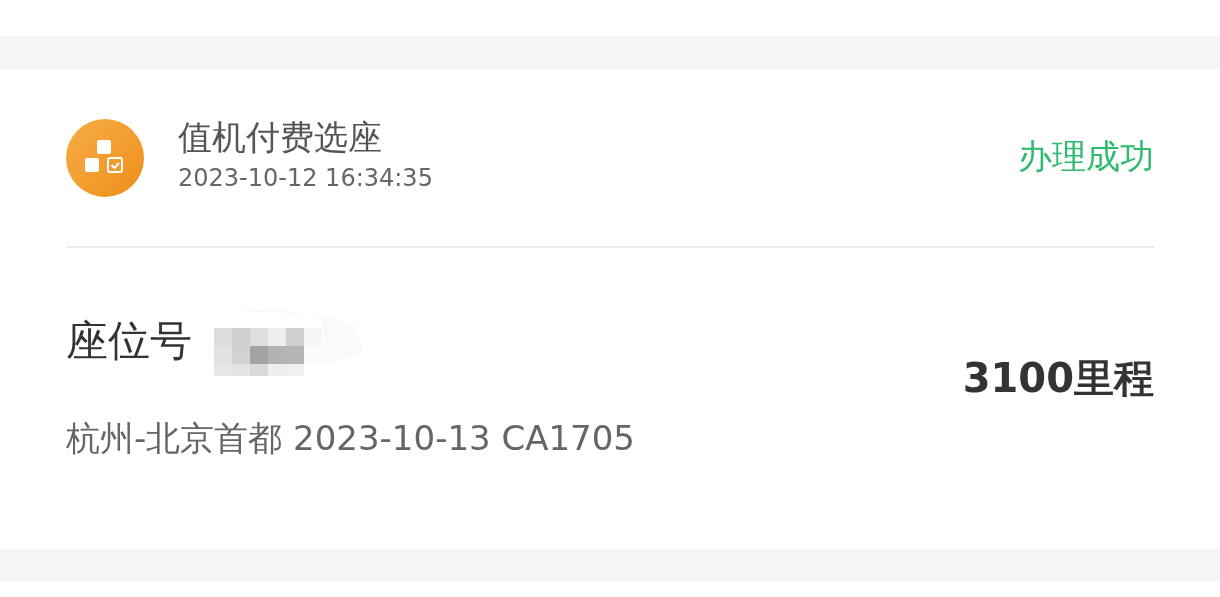  I want to click on status-label: 办理成功, so click(1086, 156).